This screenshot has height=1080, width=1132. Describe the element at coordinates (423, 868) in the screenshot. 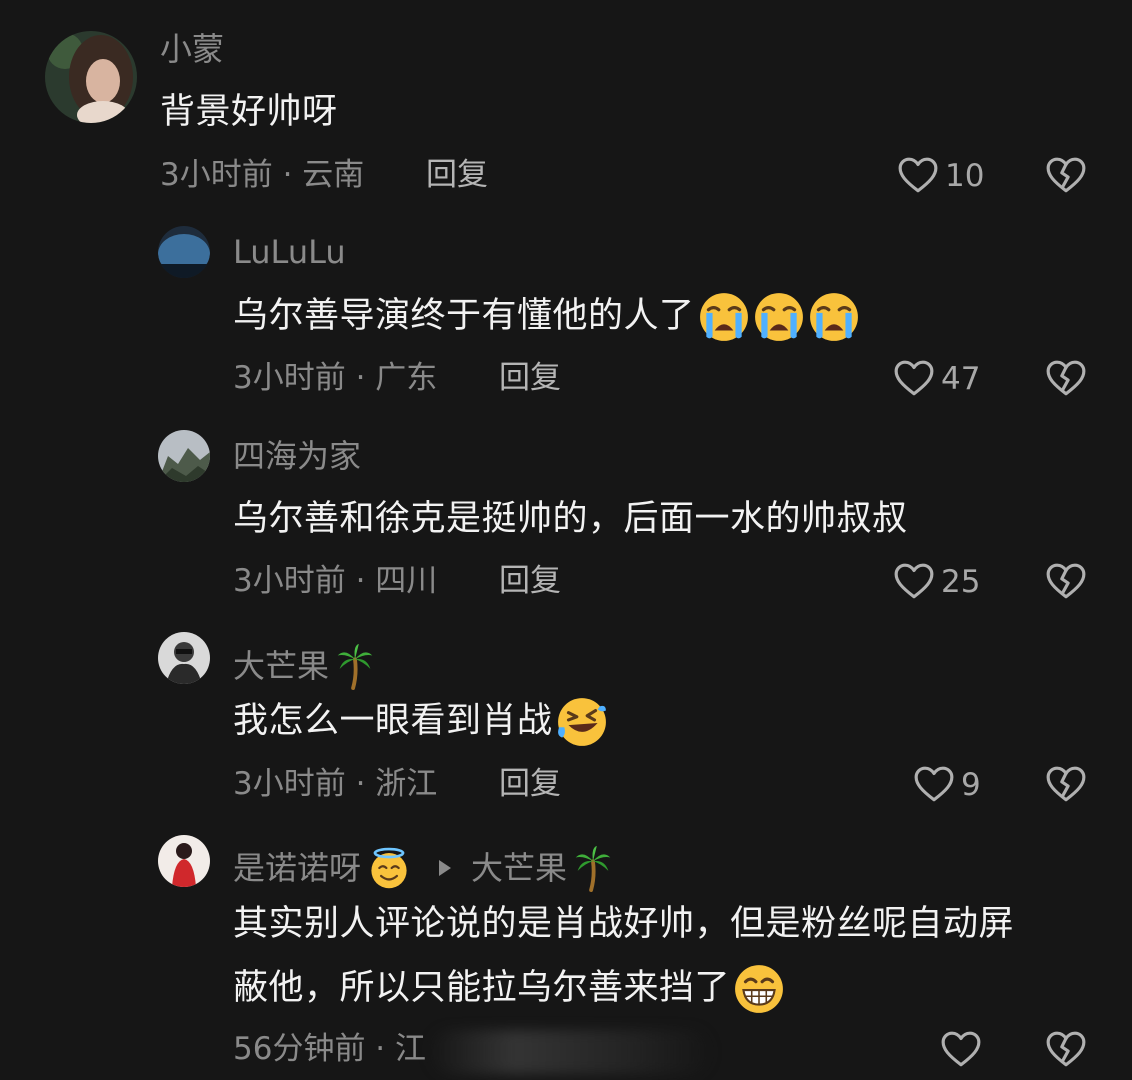

I see `username: 是诺诺呀 大芒果` at that location.